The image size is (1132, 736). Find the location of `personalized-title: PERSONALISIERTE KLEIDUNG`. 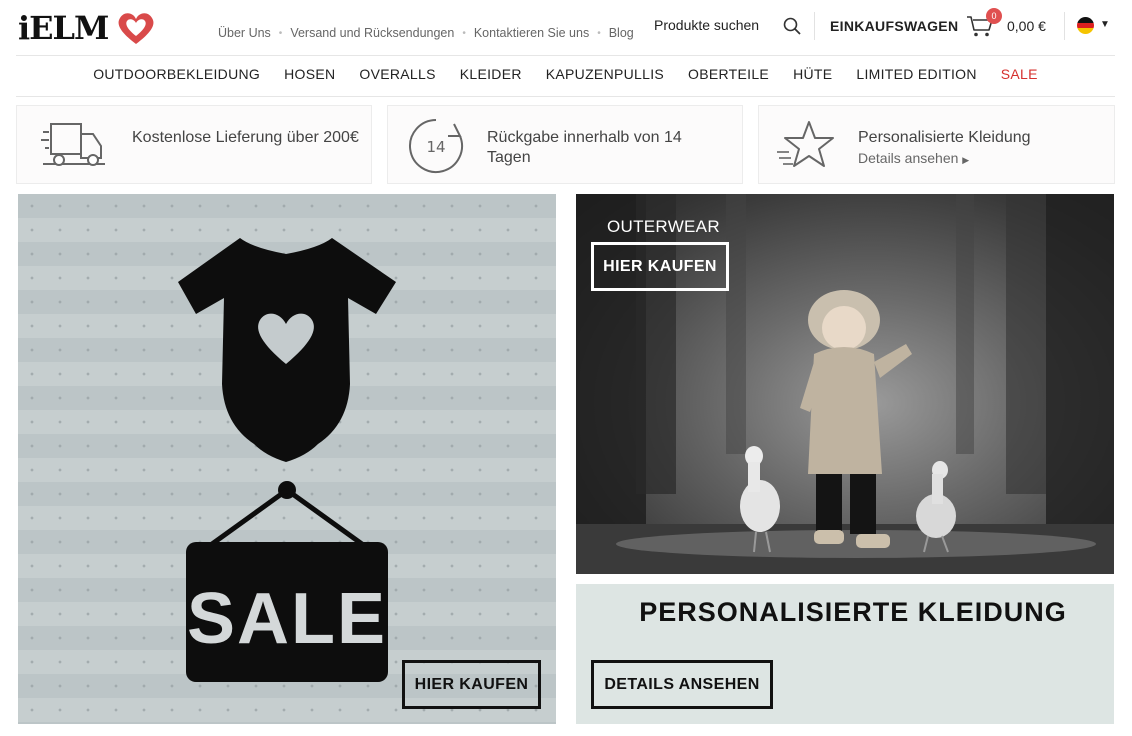

personalized-title: PERSONALISIERTE KLEIDUNG is located at coordinates (853, 612).